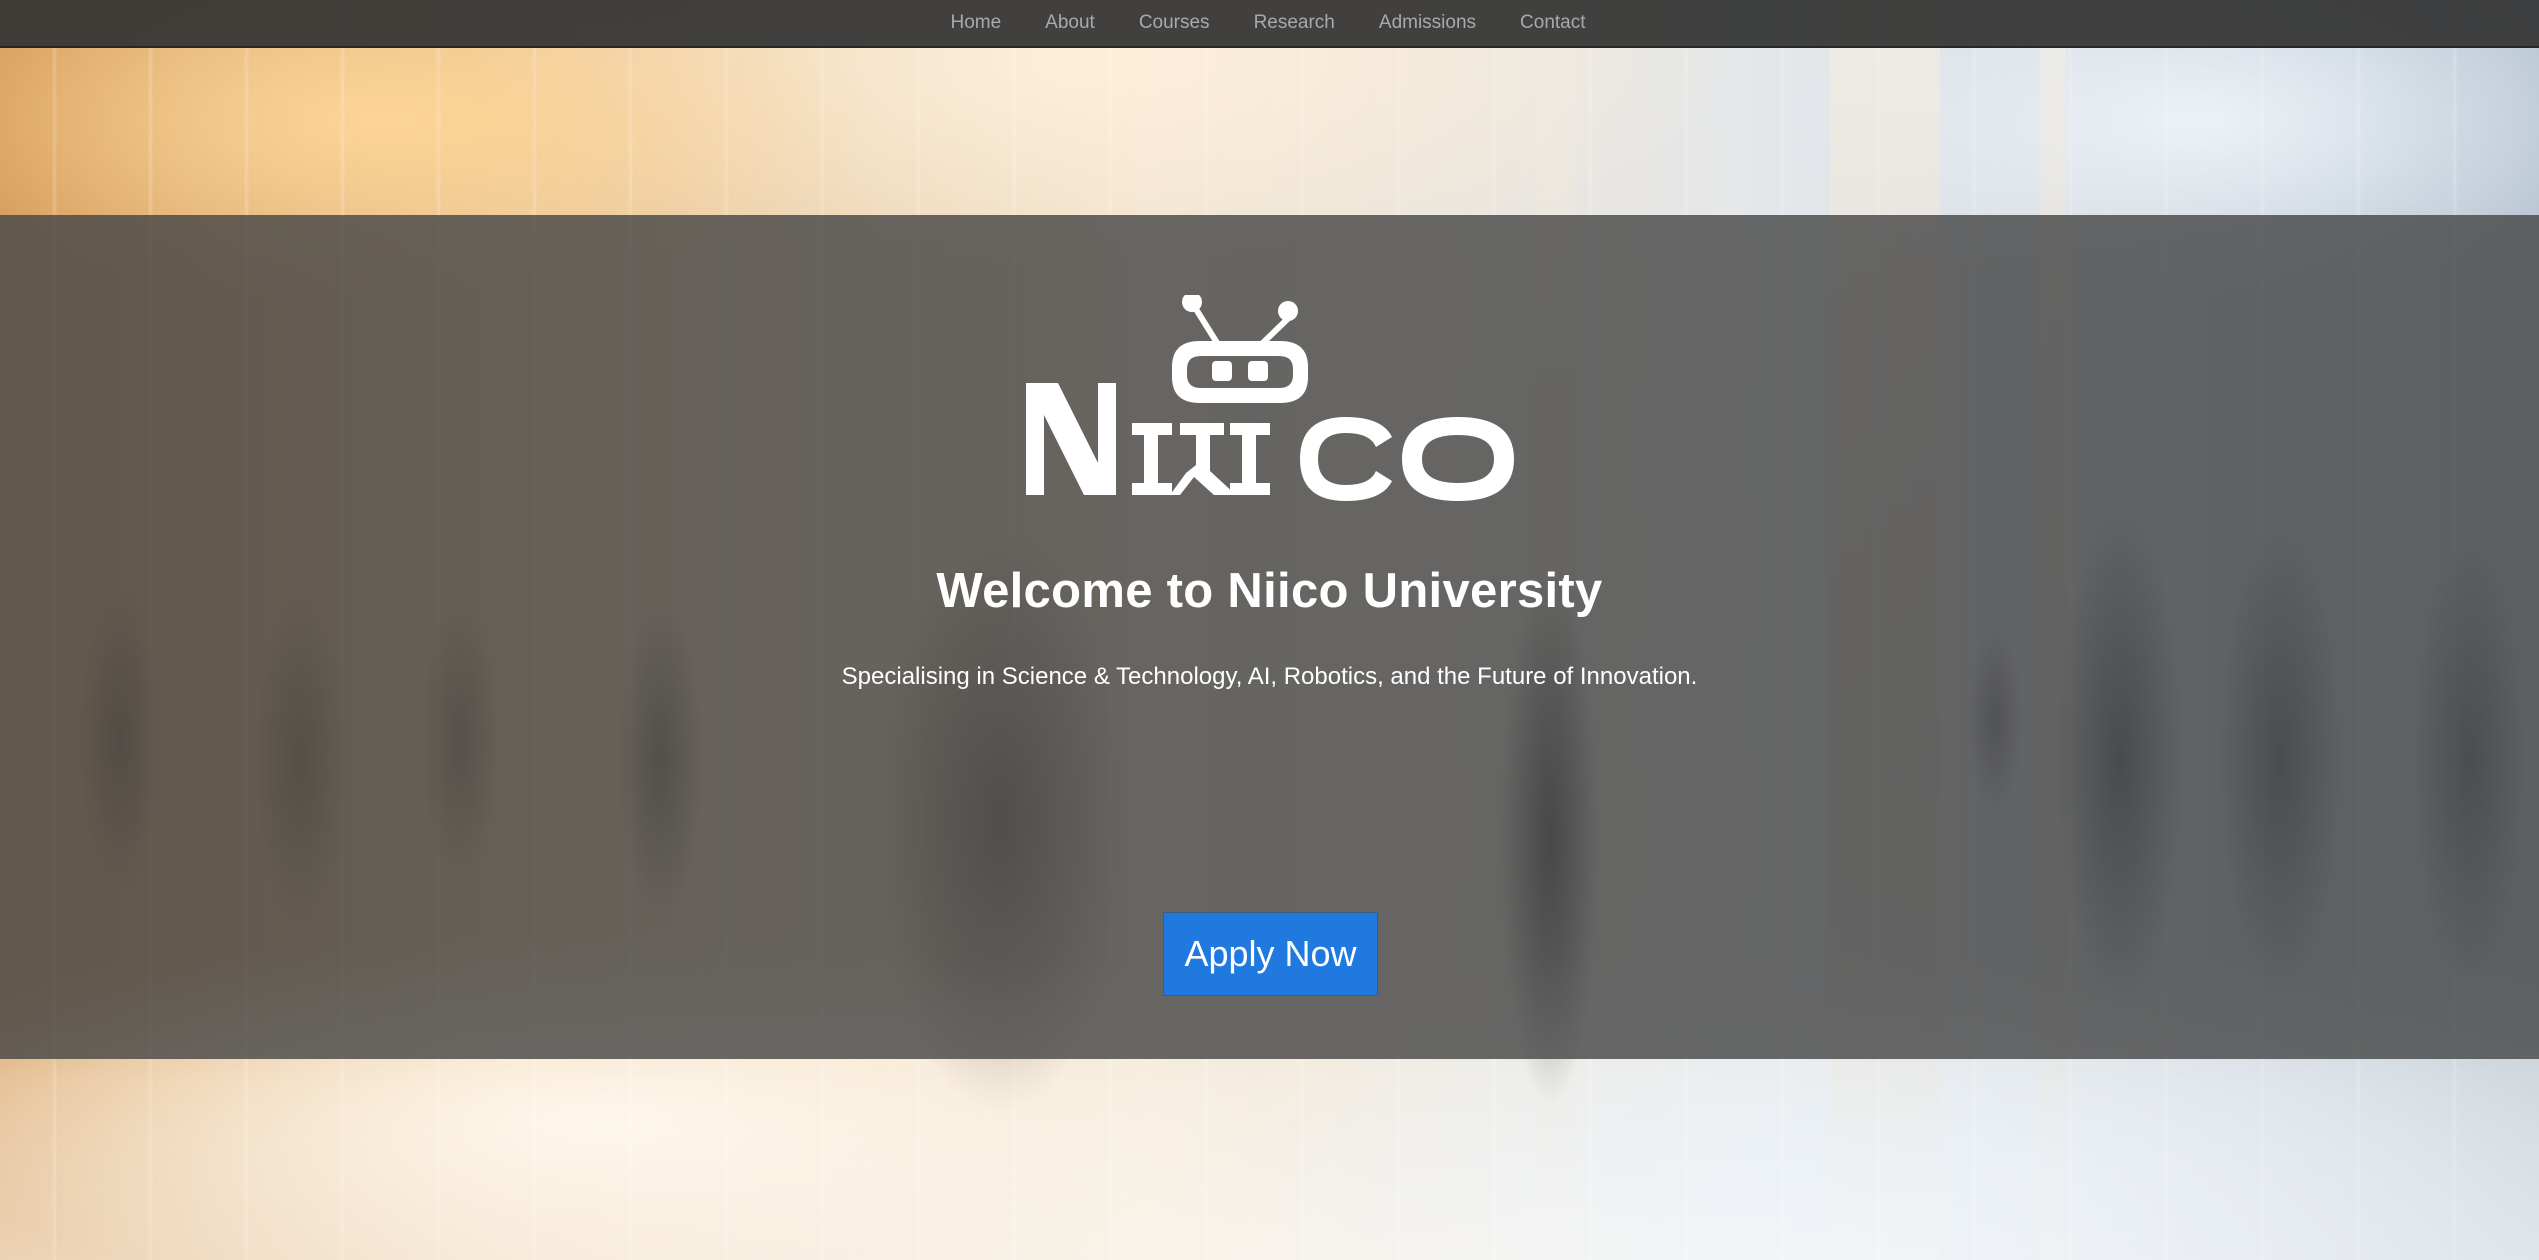 This screenshot has height=1260, width=2539. What do you see at coordinates (1270, 398) in the screenshot?
I see `niico-logo-icon` at bounding box center [1270, 398].